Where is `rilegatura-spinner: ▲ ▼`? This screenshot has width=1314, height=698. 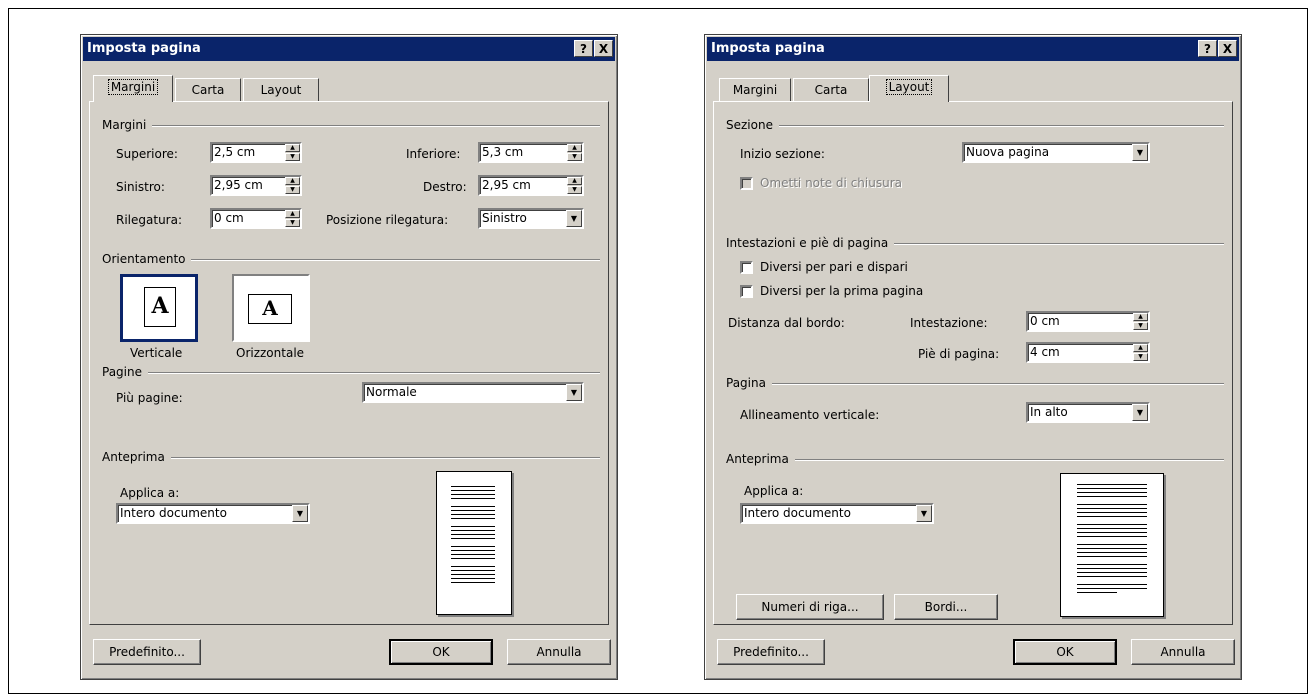 rilegatura-spinner: ▲ ▼ is located at coordinates (292, 218).